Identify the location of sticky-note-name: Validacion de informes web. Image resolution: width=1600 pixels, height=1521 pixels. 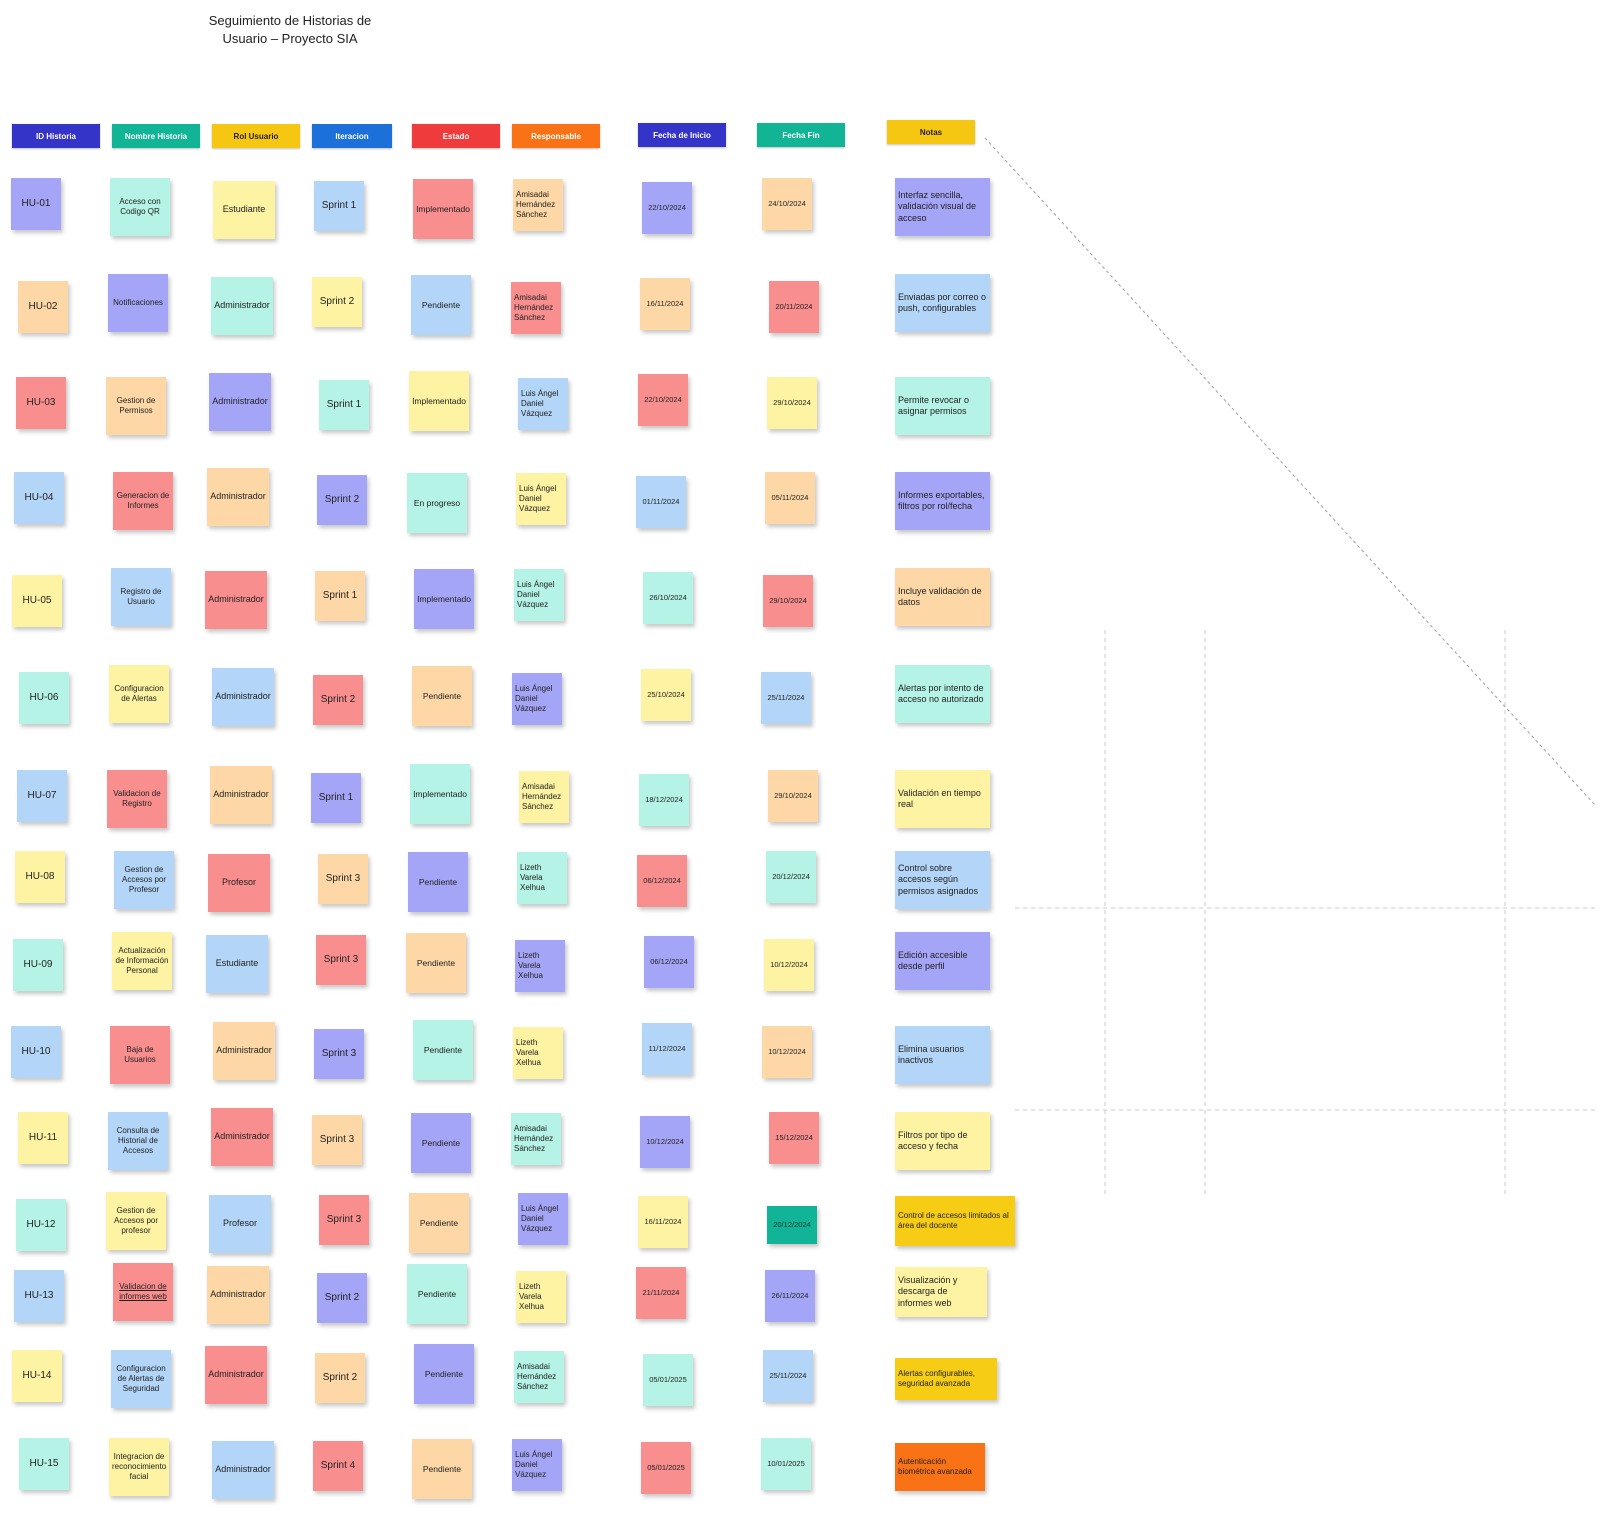
(143, 1292).